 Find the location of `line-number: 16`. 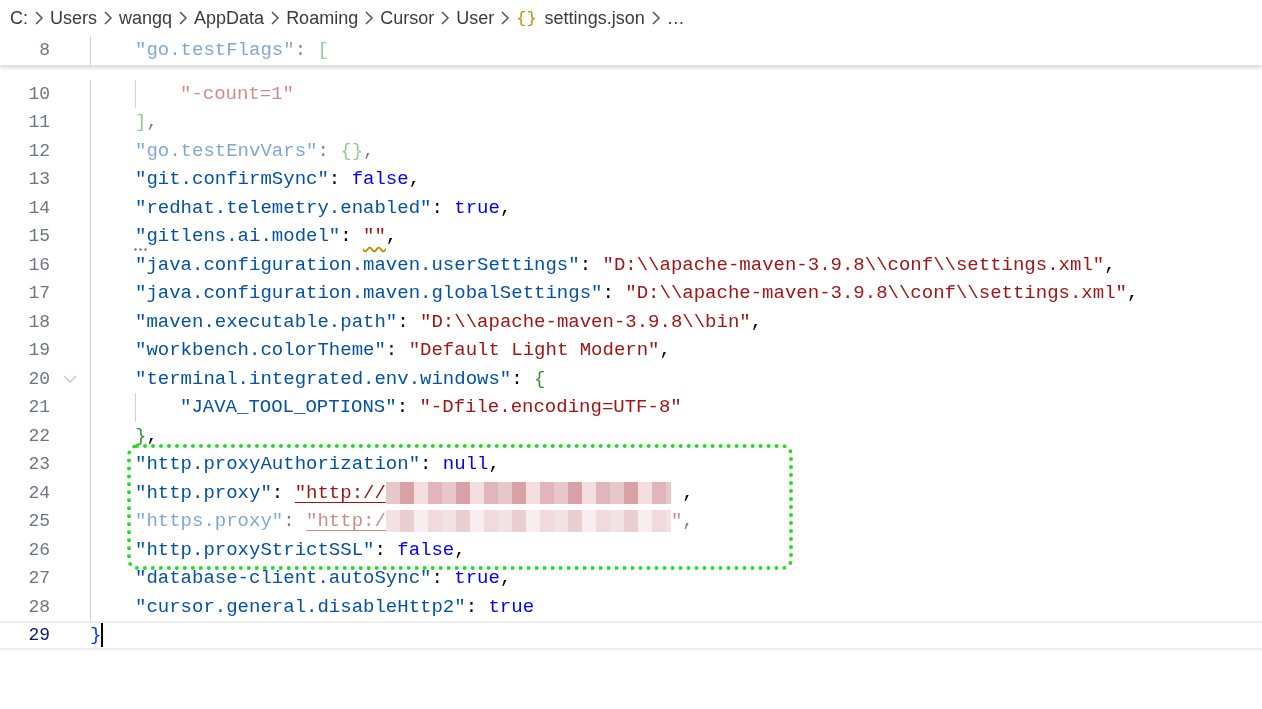

line-number: 16 is located at coordinates (38, 264).